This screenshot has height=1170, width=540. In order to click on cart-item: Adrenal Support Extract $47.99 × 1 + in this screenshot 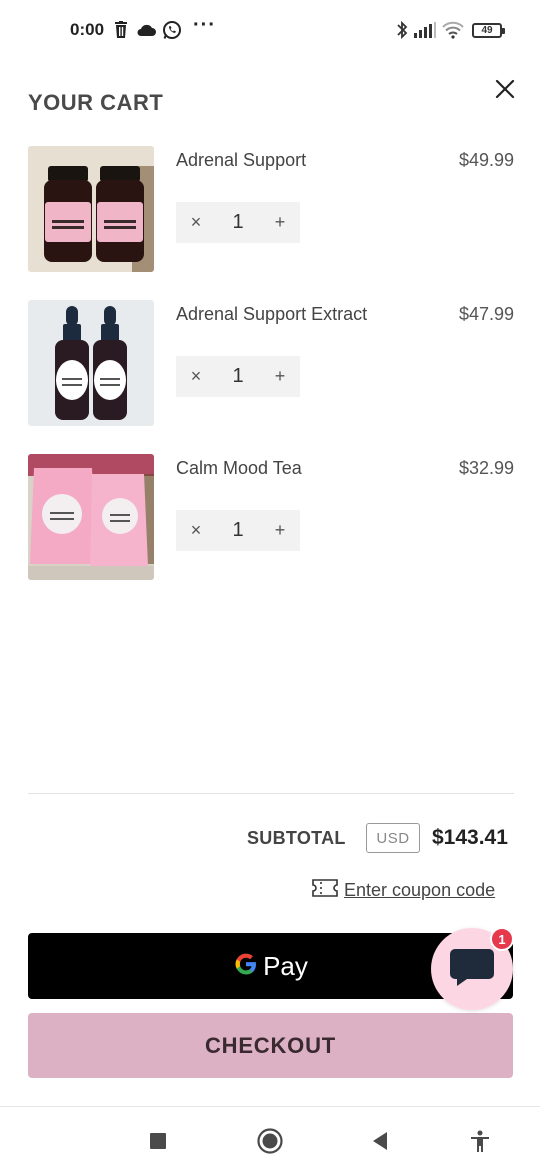, I will do `click(271, 364)`.